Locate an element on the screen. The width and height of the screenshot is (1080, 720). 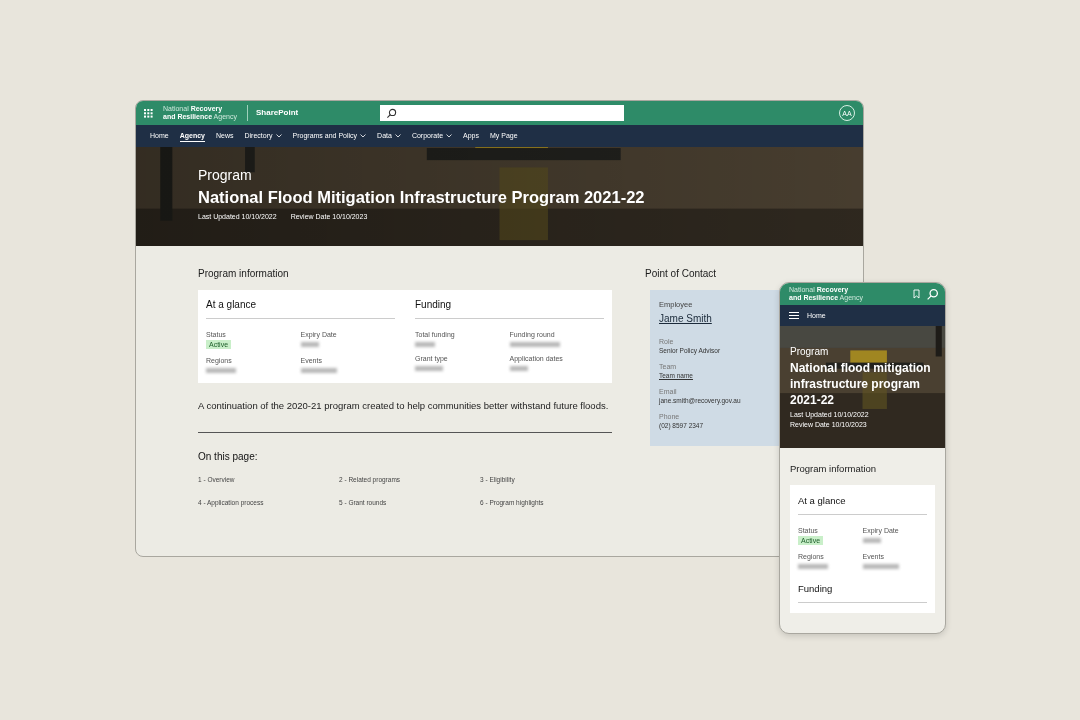
search-field is located at coordinates (502, 113).